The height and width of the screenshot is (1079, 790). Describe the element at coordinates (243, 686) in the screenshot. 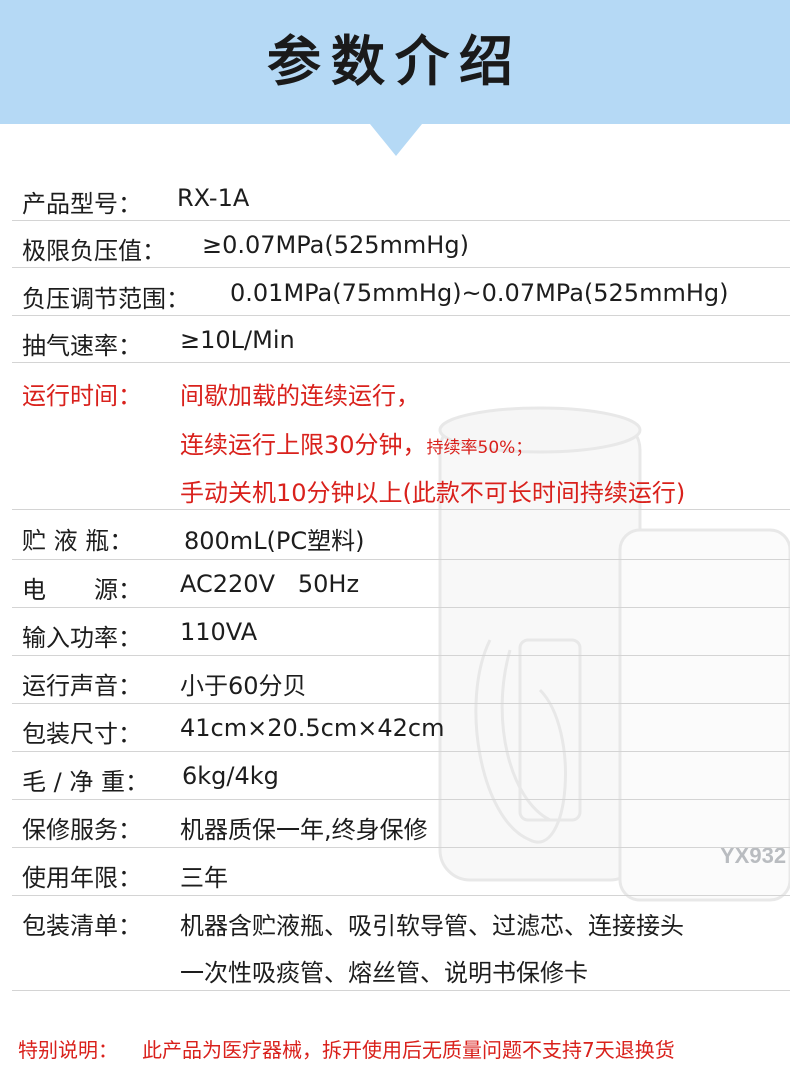

I see `spec-value: 小于60分贝` at that location.